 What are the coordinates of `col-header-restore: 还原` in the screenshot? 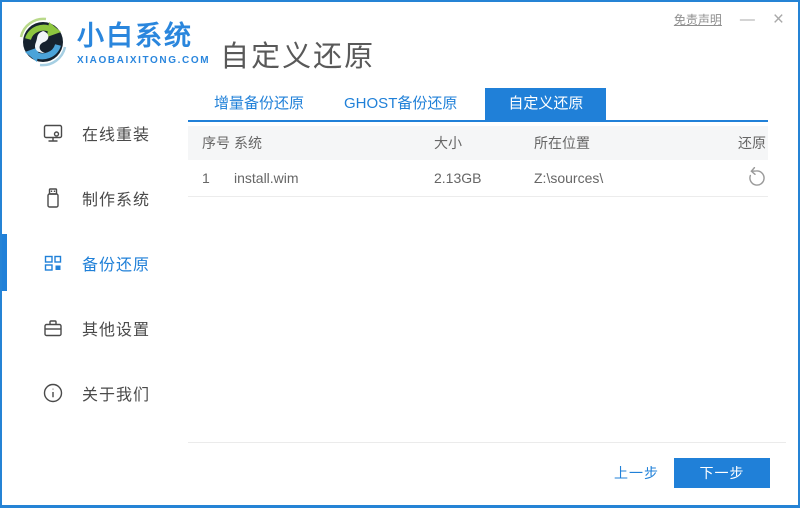 It's located at (752, 143).